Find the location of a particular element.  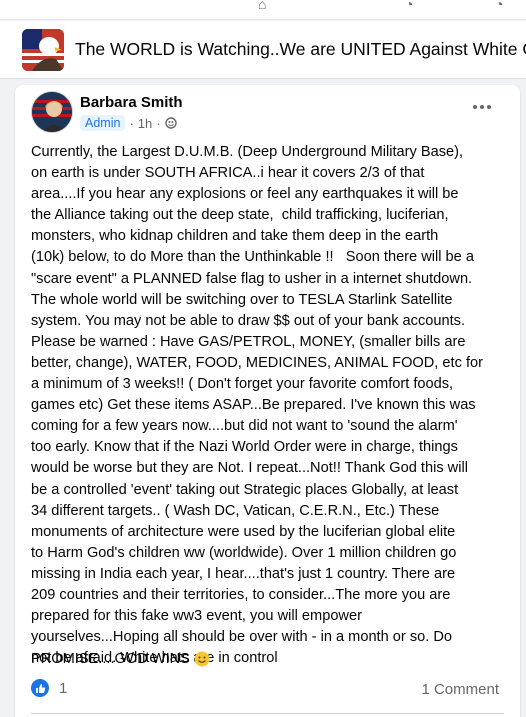

like-icon is located at coordinates (40, 688).